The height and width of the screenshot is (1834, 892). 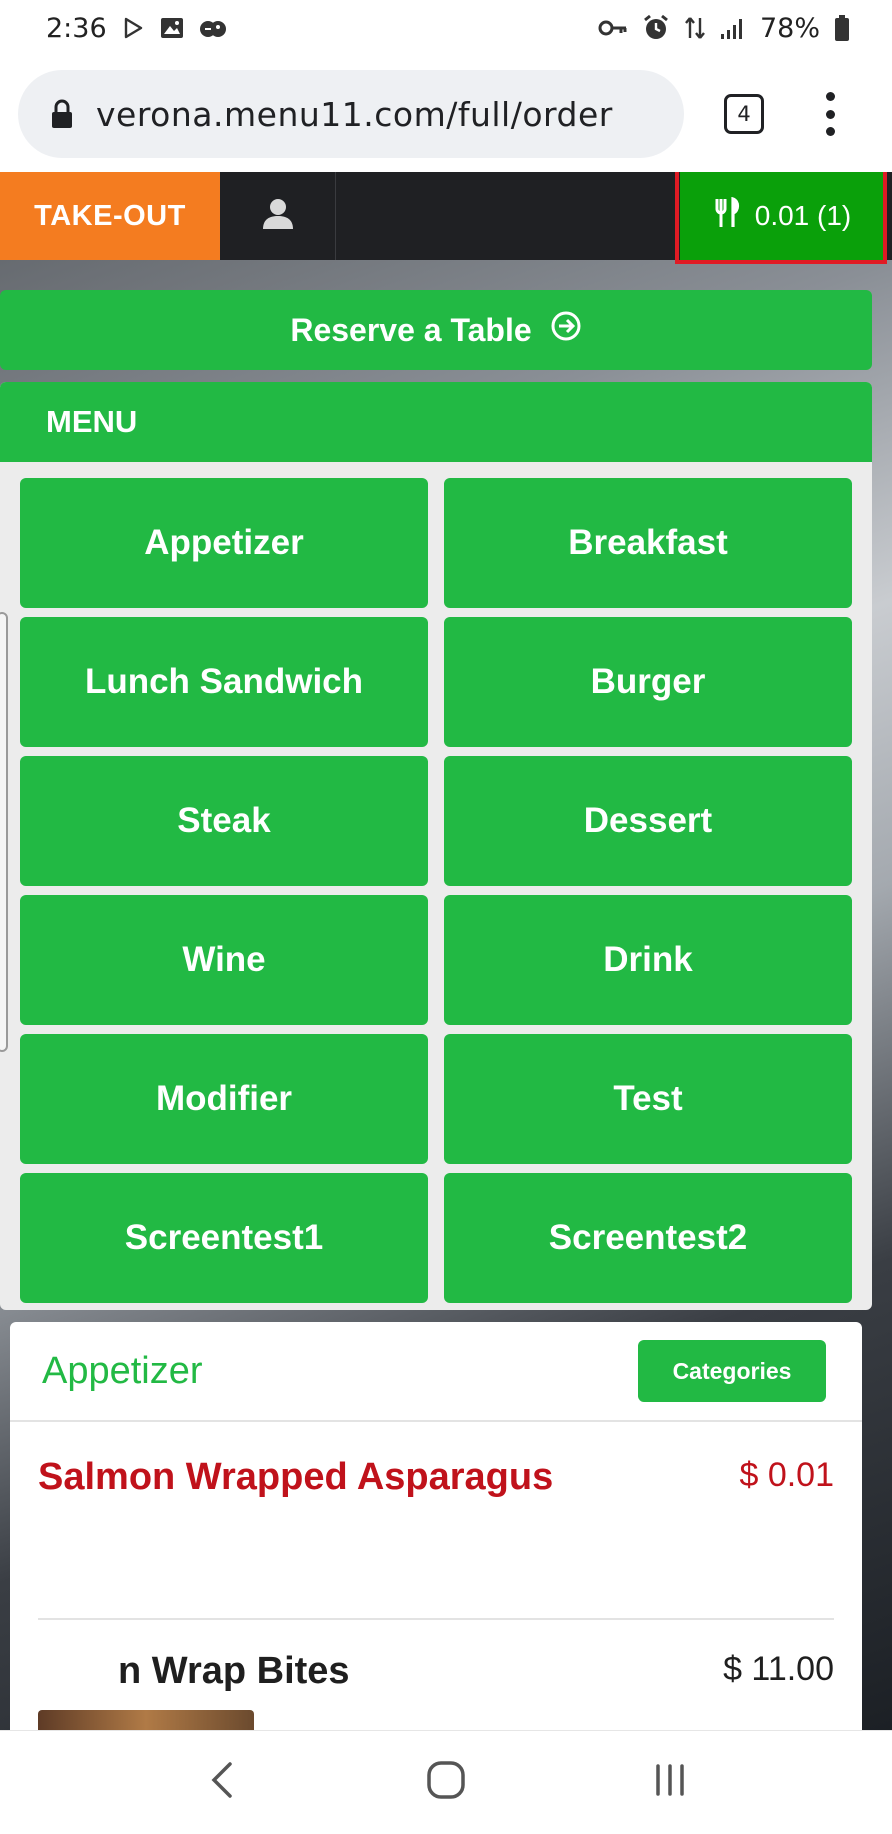 I want to click on alarm-icon, so click(x=656, y=28).